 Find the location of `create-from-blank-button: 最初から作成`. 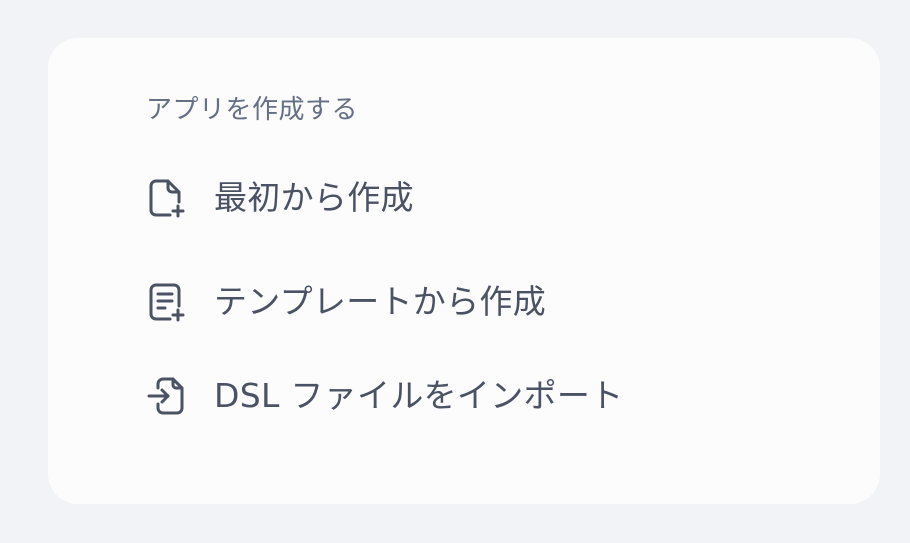

create-from-blank-button: 最初から作成 is located at coordinates (280, 198).